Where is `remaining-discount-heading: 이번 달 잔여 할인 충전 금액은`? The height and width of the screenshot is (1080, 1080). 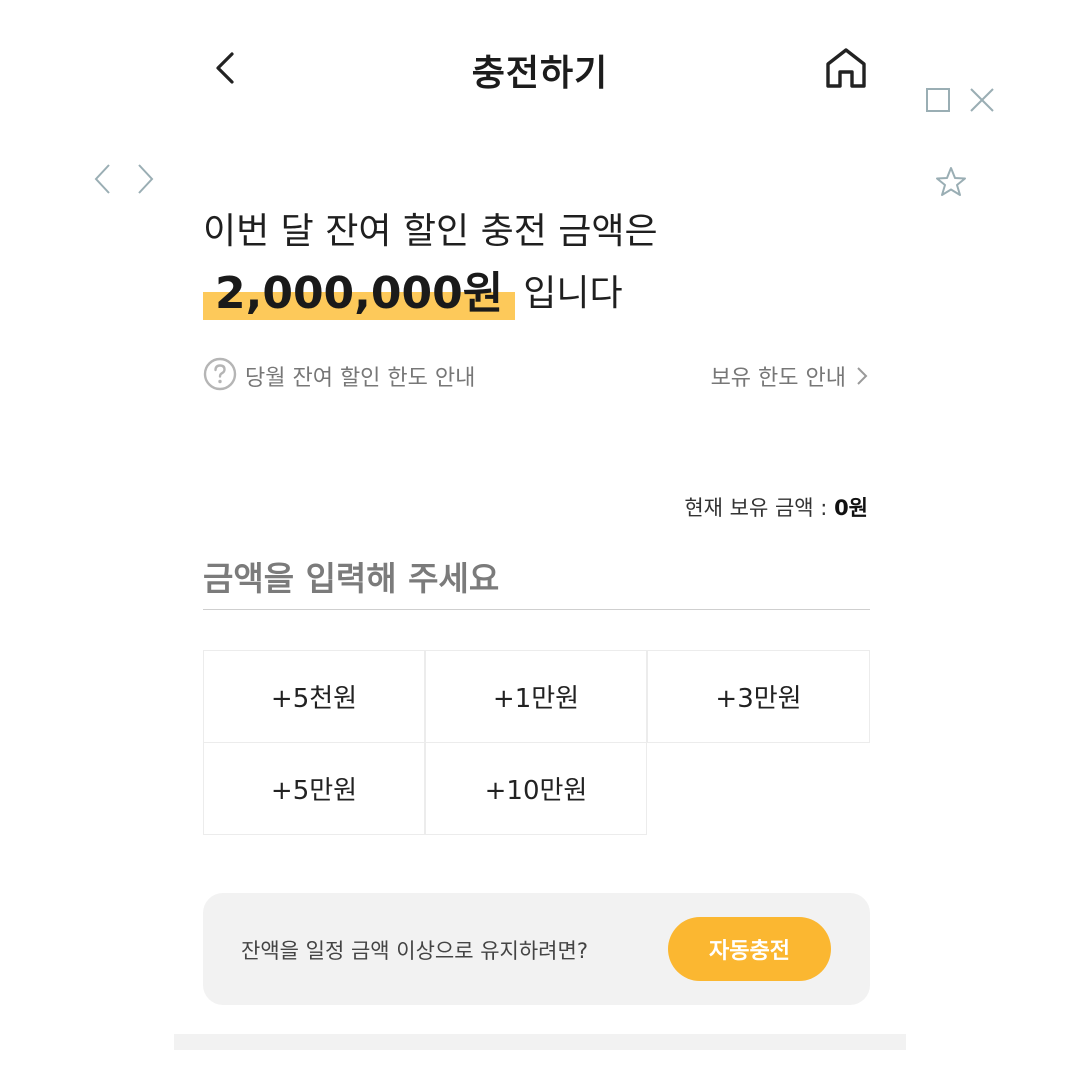 remaining-discount-heading: 이번 달 잔여 할인 충전 금액은 is located at coordinates (430, 231).